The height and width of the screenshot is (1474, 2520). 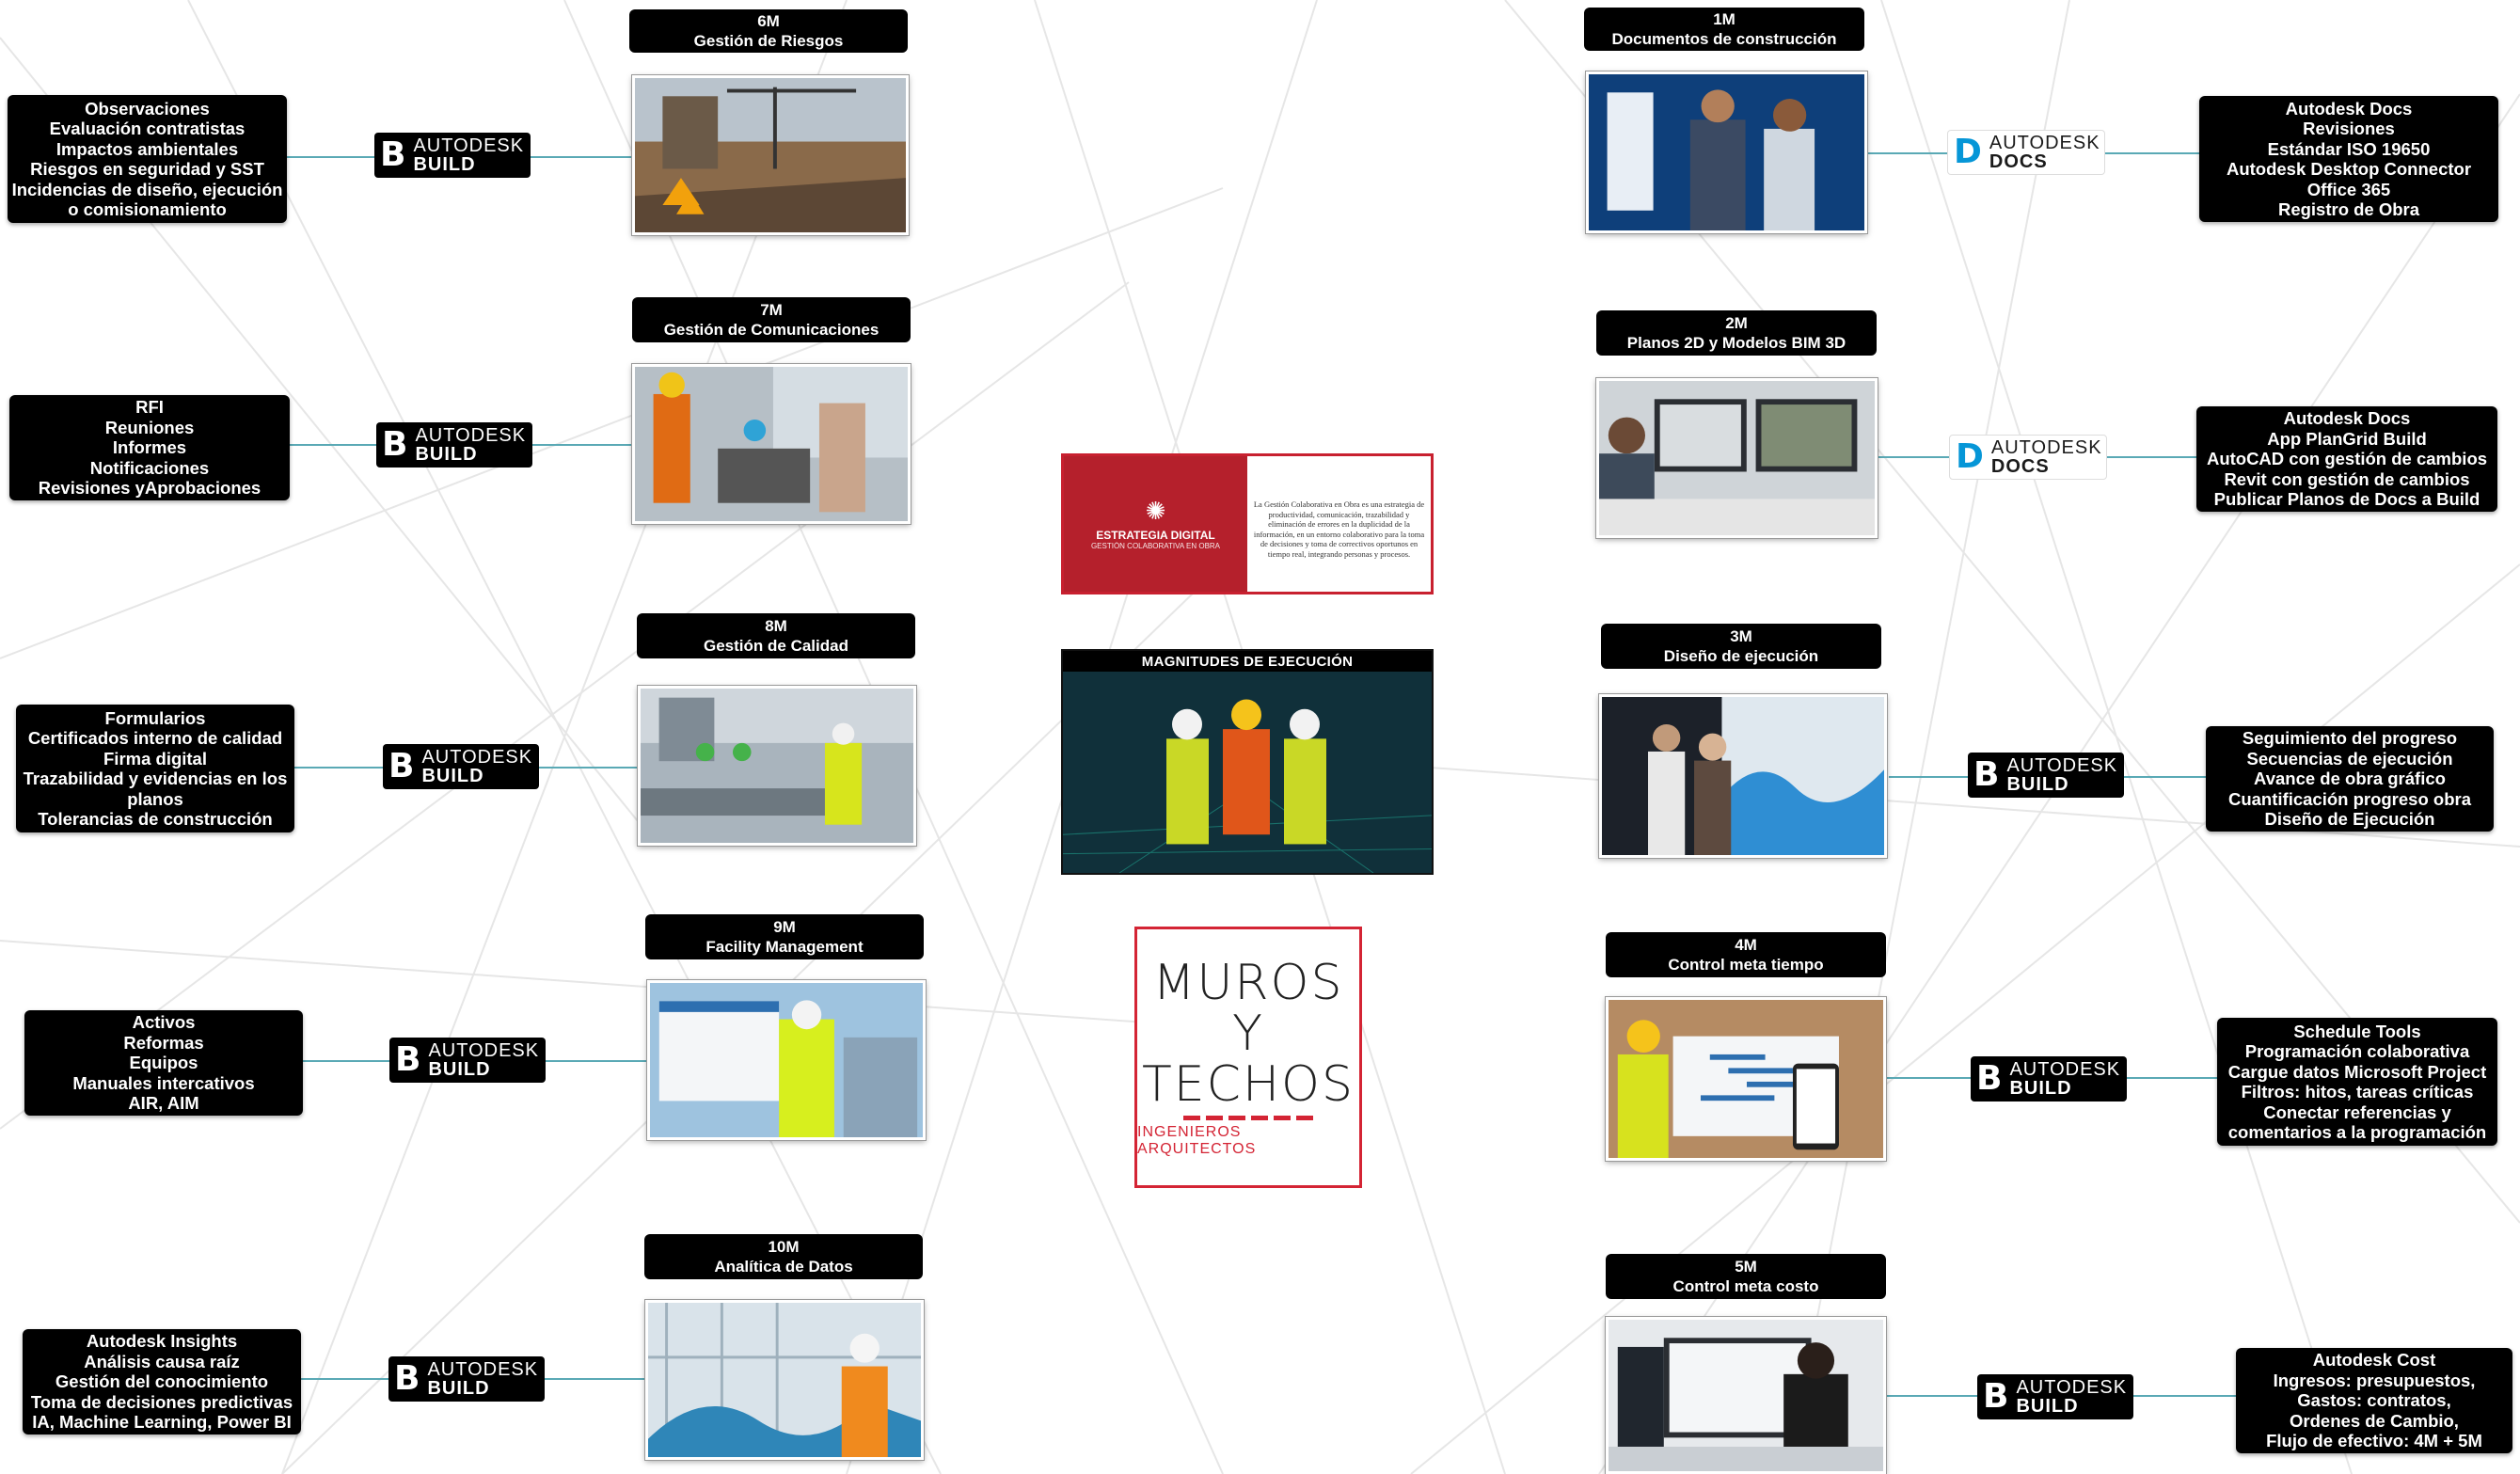 I want to click on quality-management-photo, so click(x=777, y=766).